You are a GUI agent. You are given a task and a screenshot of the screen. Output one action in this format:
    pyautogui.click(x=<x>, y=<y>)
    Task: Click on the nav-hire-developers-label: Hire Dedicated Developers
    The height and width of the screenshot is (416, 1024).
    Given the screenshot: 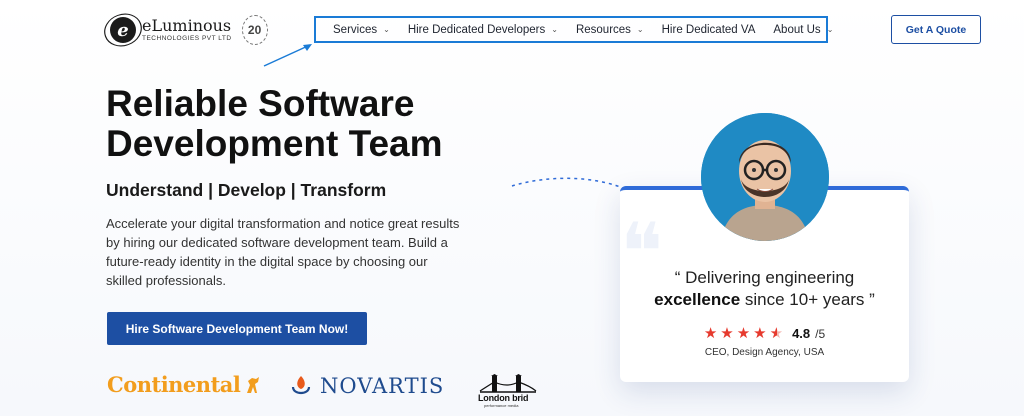 What is the action you would take?
    pyautogui.click(x=476, y=29)
    